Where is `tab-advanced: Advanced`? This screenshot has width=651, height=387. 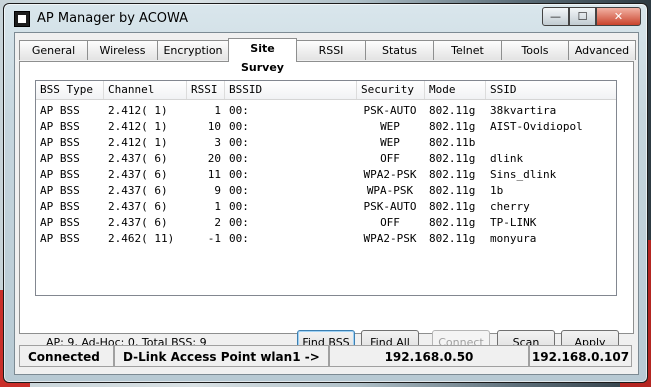
tab-advanced: Advanced is located at coordinates (602, 50).